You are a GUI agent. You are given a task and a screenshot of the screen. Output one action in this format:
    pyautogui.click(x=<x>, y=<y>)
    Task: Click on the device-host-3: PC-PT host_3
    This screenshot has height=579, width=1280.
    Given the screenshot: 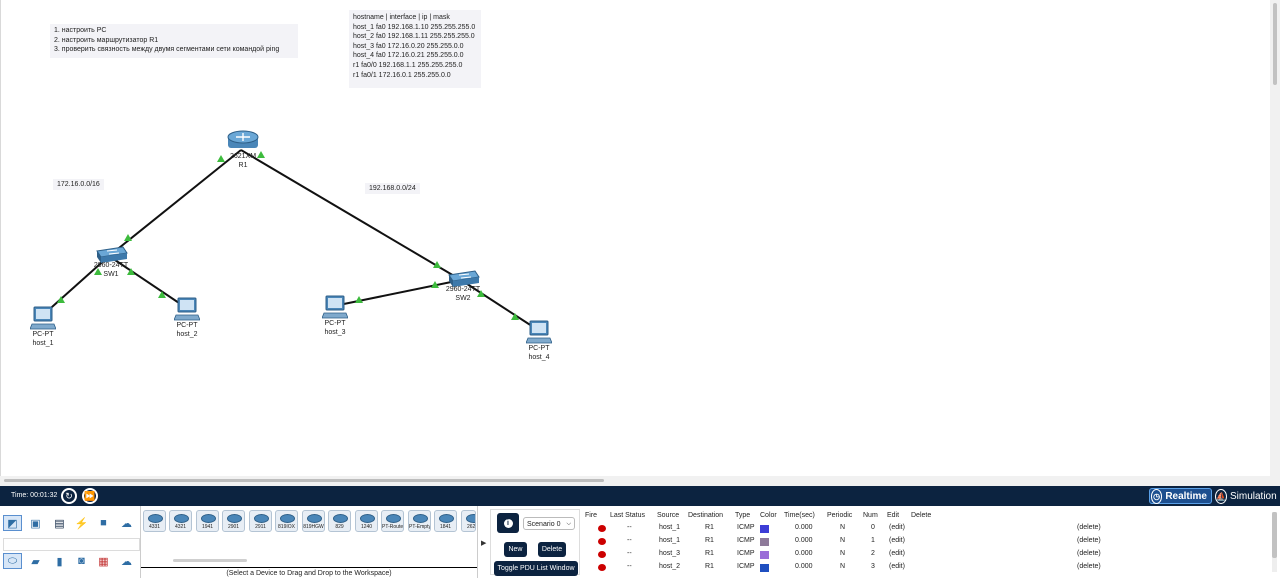 What is the action you would take?
    pyautogui.click(x=335, y=316)
    